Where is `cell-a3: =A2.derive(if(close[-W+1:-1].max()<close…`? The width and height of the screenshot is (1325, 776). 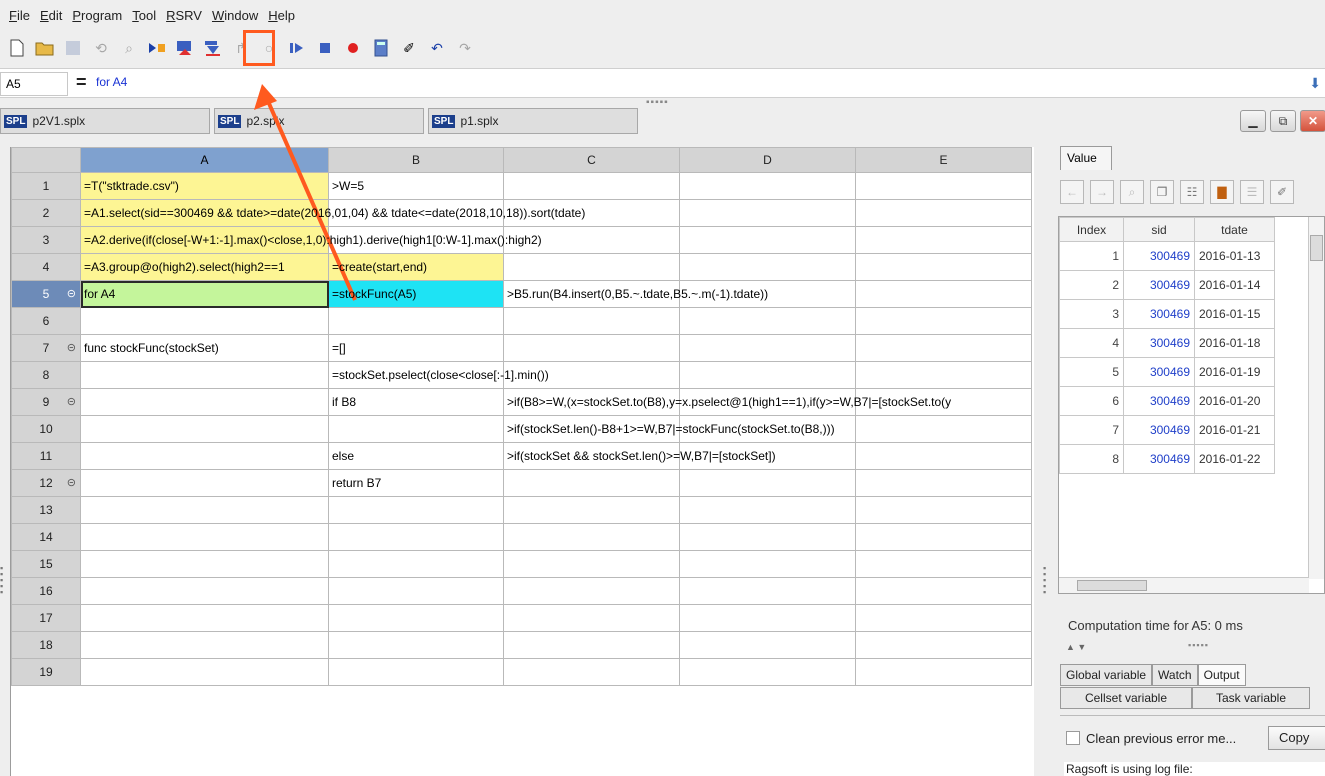 cell-a3: =A2.derive(if(close[-W+1:-1].max()<close… is located at coordinates (311, 240).